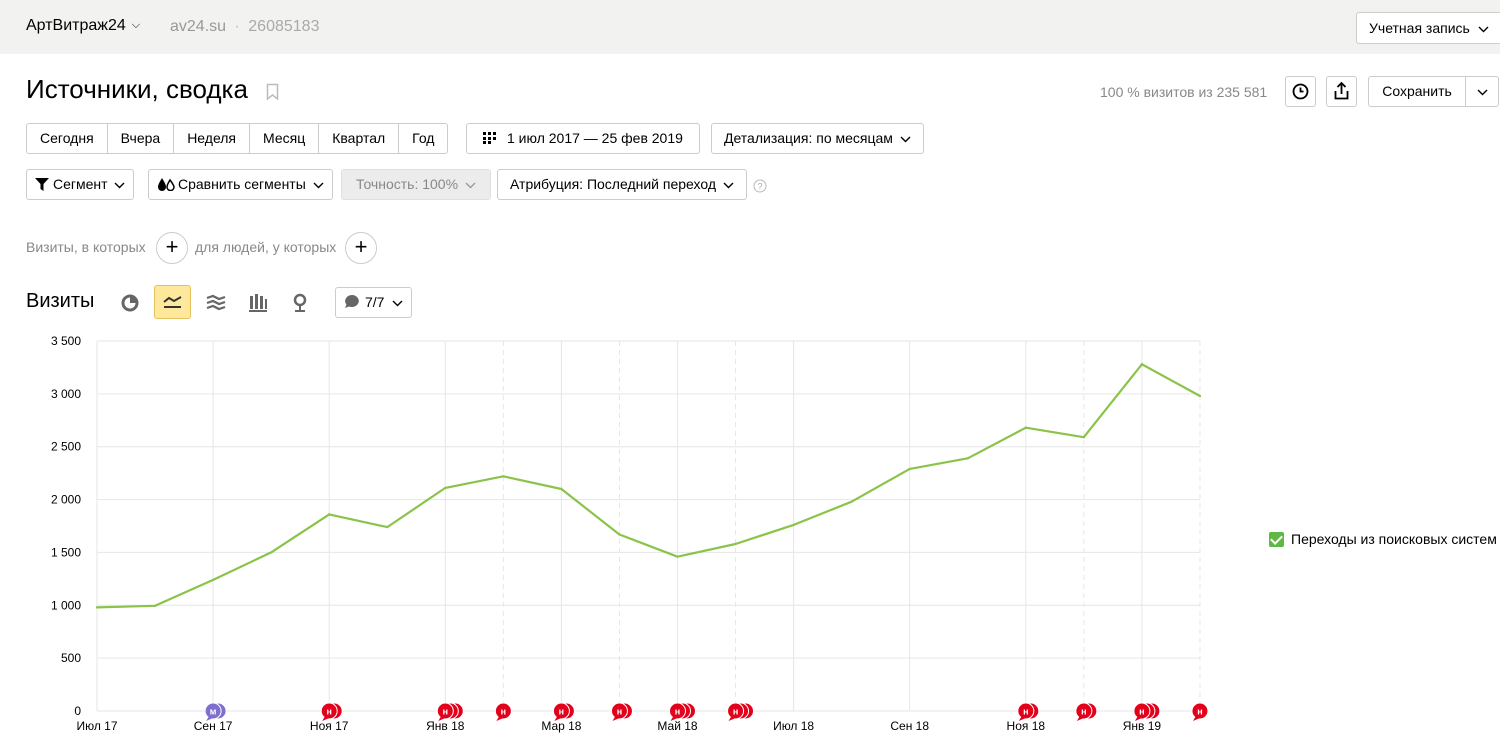 The height and width of the screenshot is (746, 1500). I want to click on legend-label: Переходы из поисковых систем, so click(1394, 539).